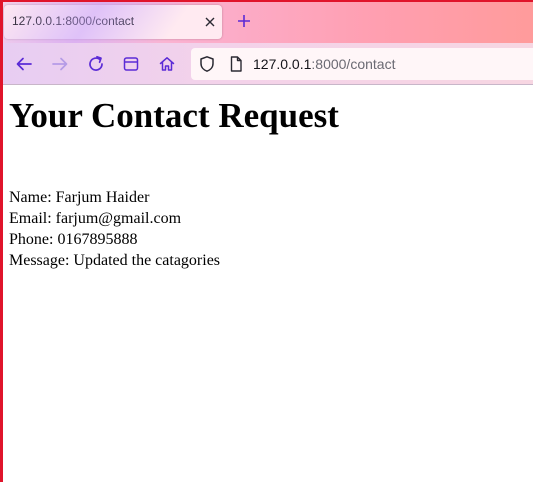 The height and width of the screenshot is (482, 533). I want to click on tab-strip: 127.0.0.1:8000/contact, so click(266, 21).